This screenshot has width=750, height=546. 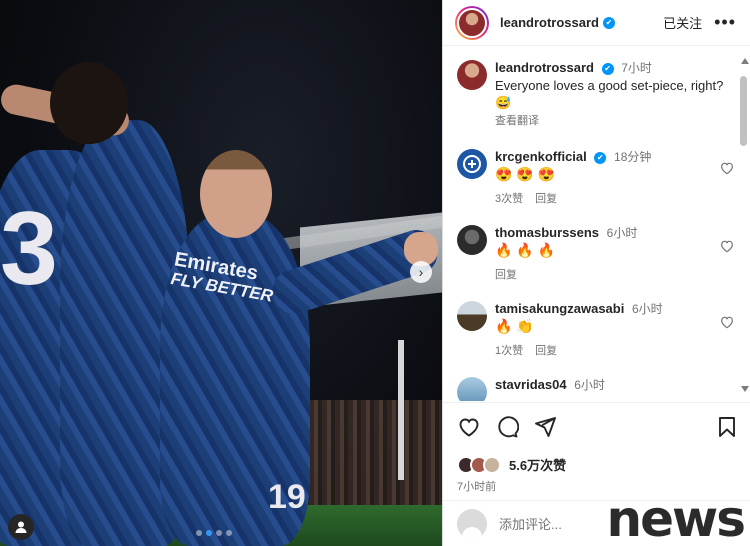 I want to click on caption-username: leandrotrossard, so click(x=544, y=67).